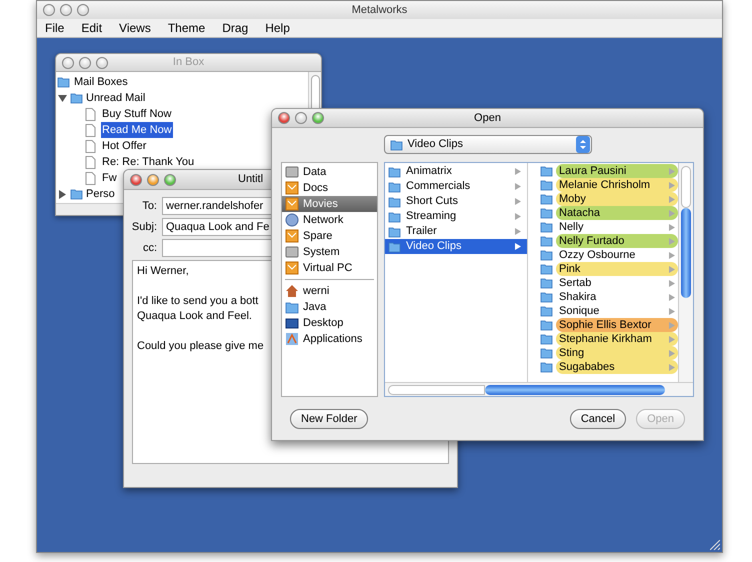 This screenshot has width=752, height=562. I want to click on window-title: Untitl, so click(251, 180).